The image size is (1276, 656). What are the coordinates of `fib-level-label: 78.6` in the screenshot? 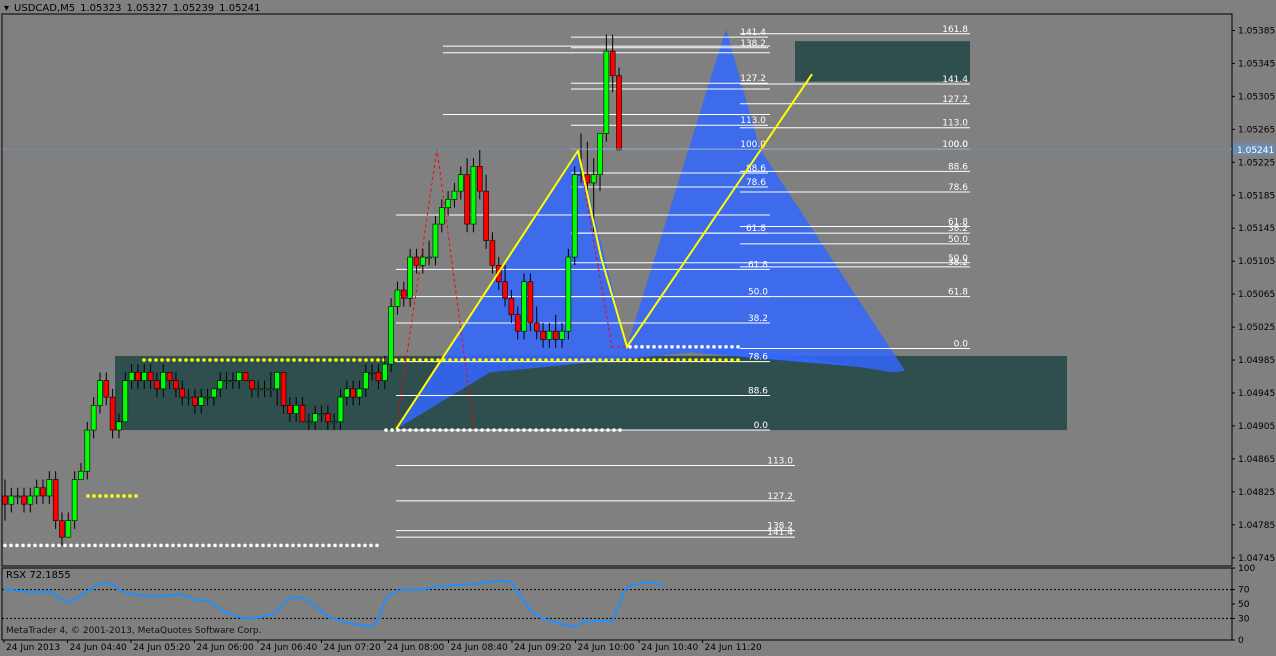 It's located at (958, 188).